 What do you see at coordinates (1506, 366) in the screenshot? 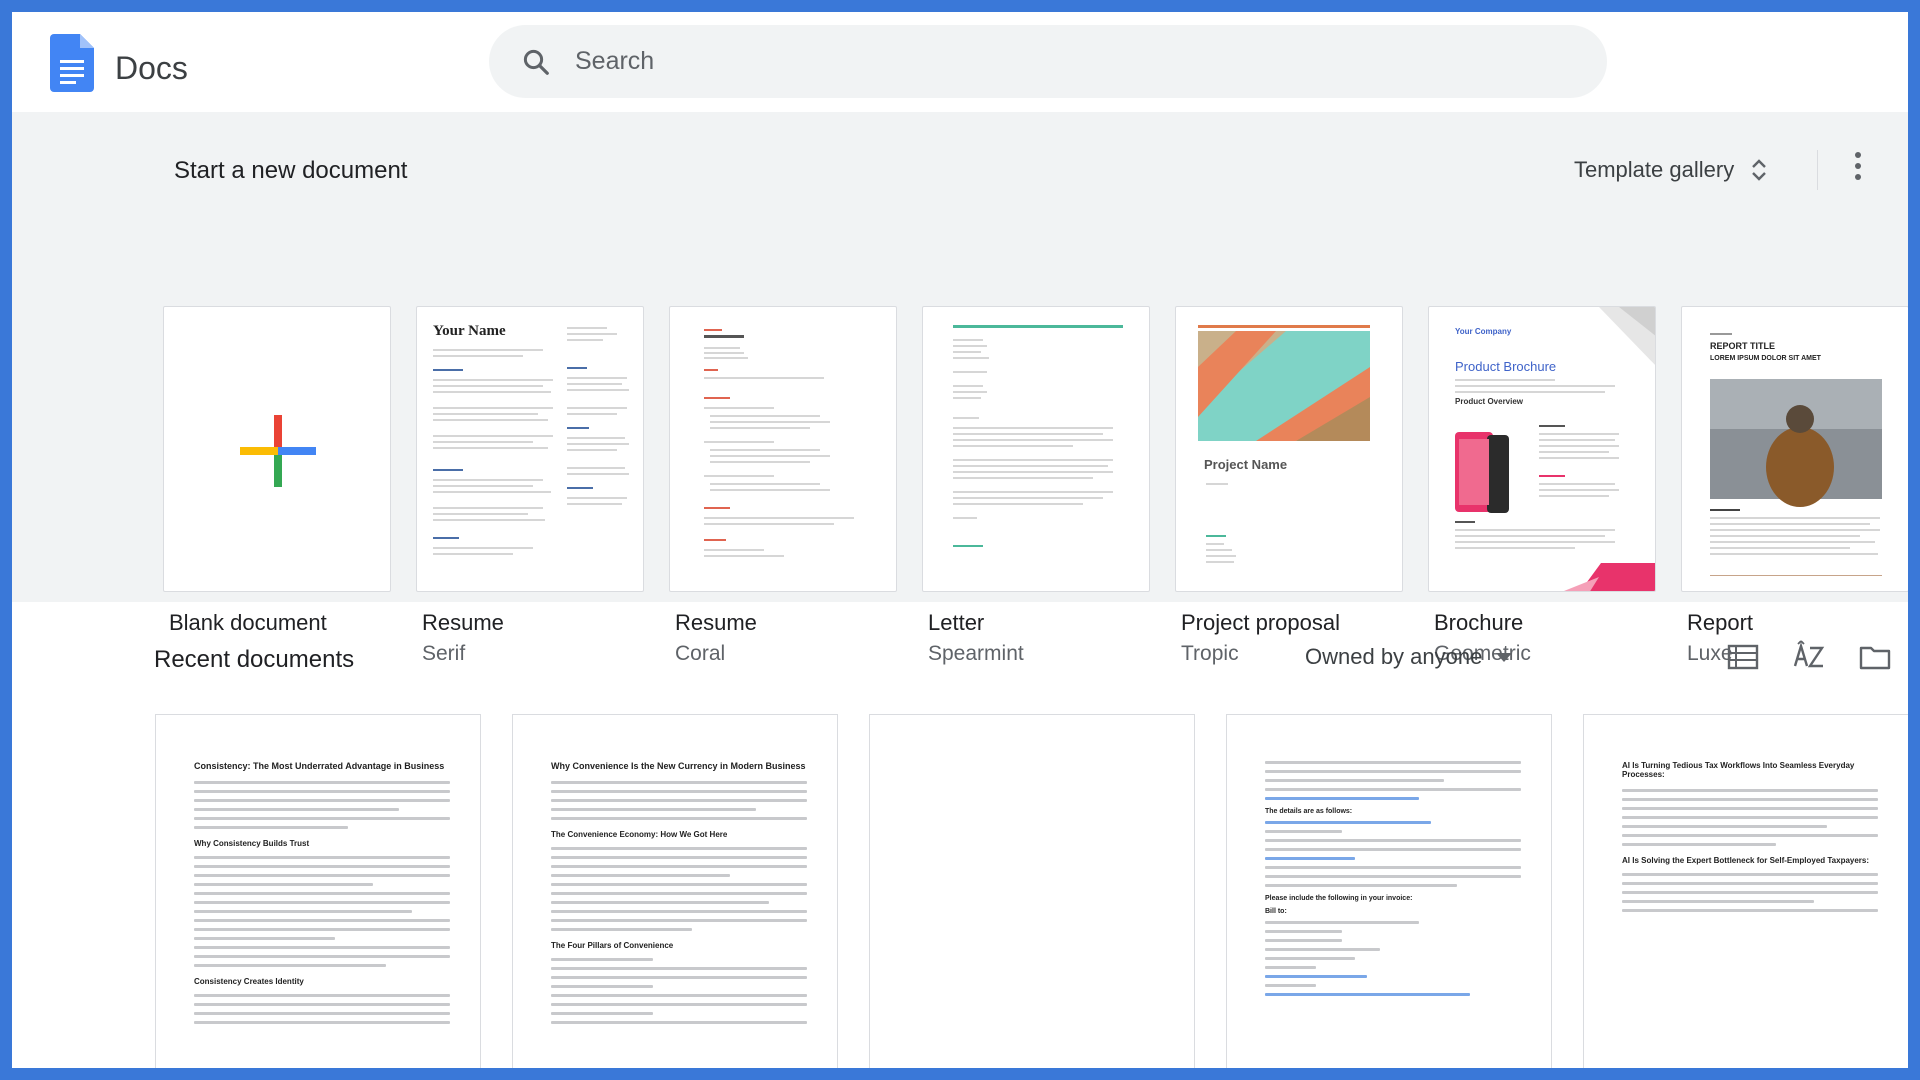
I see `brochure-preview-heading: Product Brochure` at bounding box center [1506, 366].